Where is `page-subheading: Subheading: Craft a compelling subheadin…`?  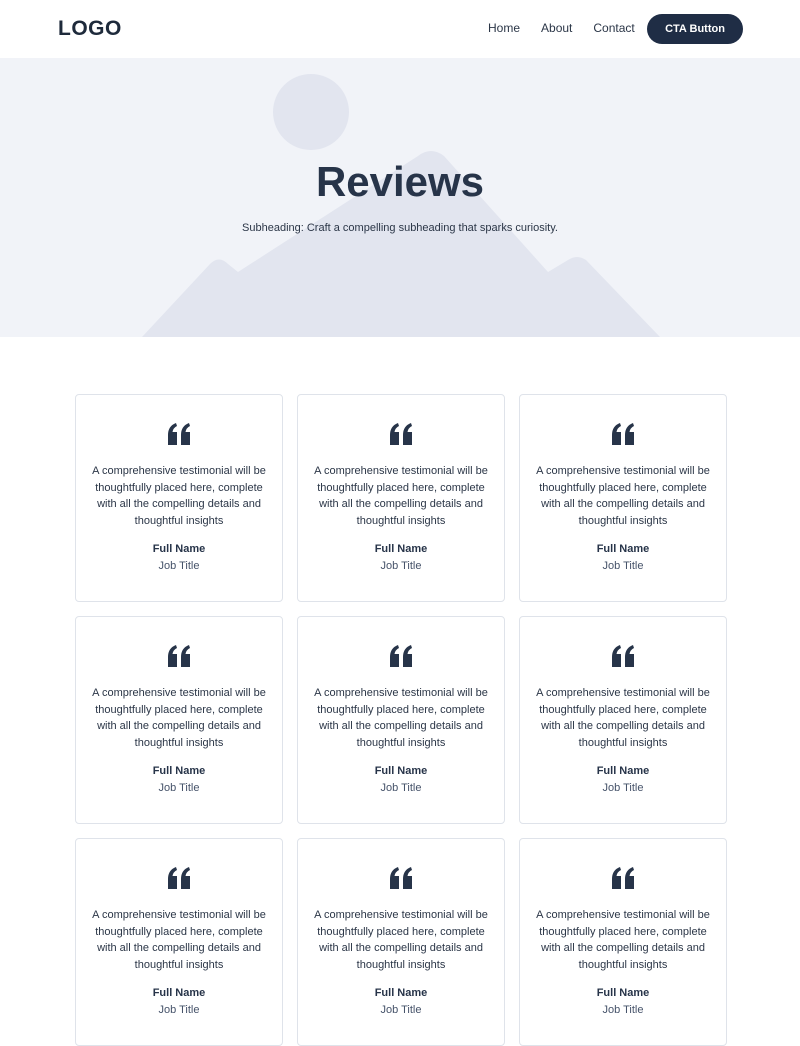 page-subheading: Subheading: Craft a compelling subheadin… is located at coordinates (400, 228).